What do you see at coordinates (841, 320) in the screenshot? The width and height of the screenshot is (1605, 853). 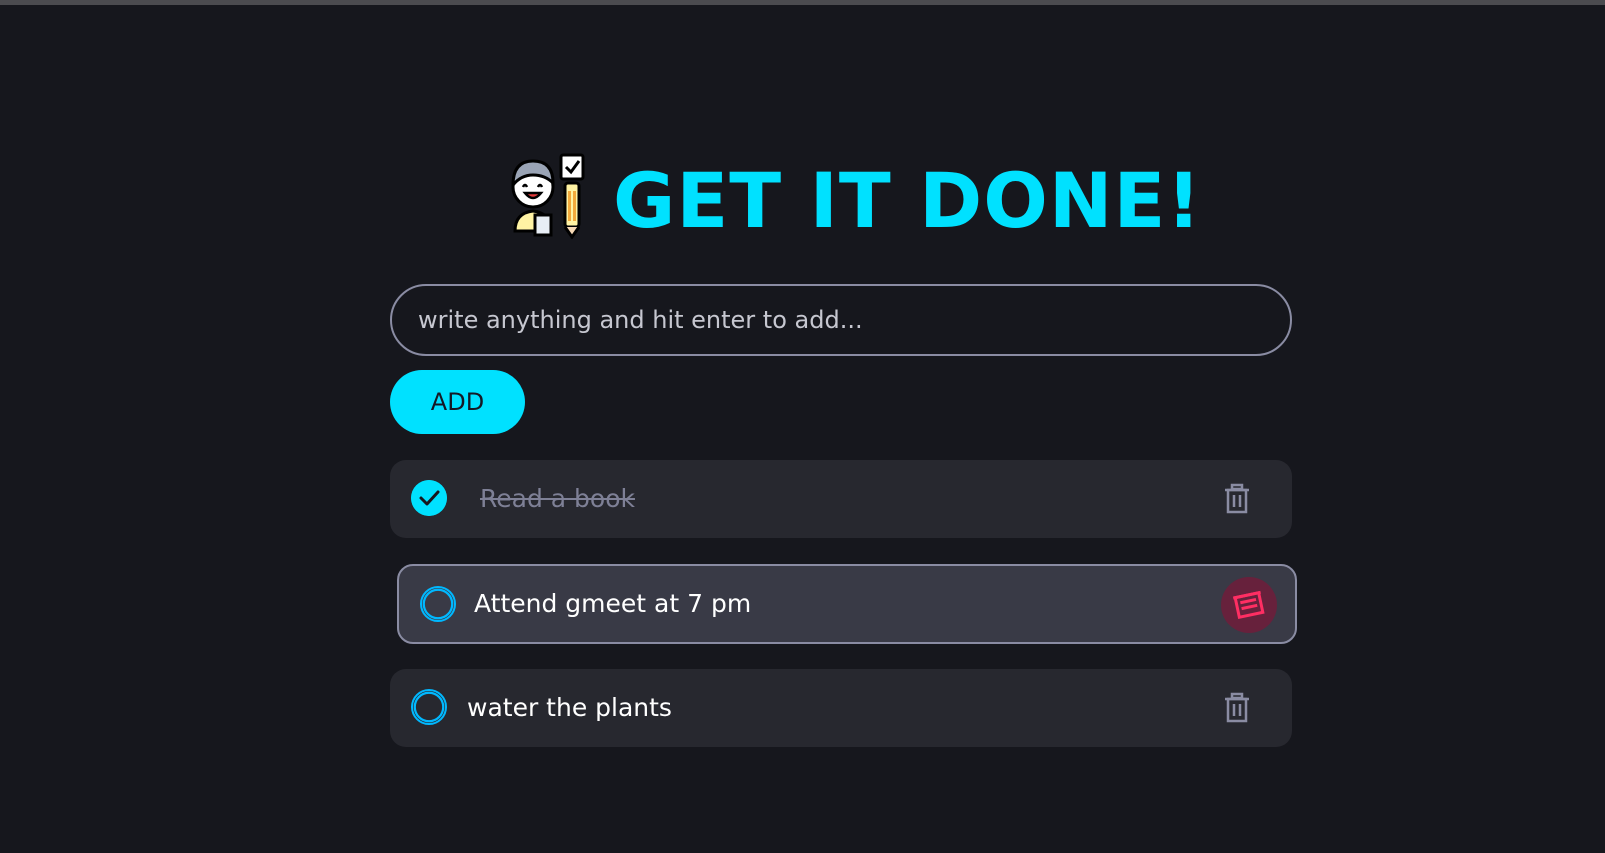 I see `new-task-input` at bounding box center [841, 320].